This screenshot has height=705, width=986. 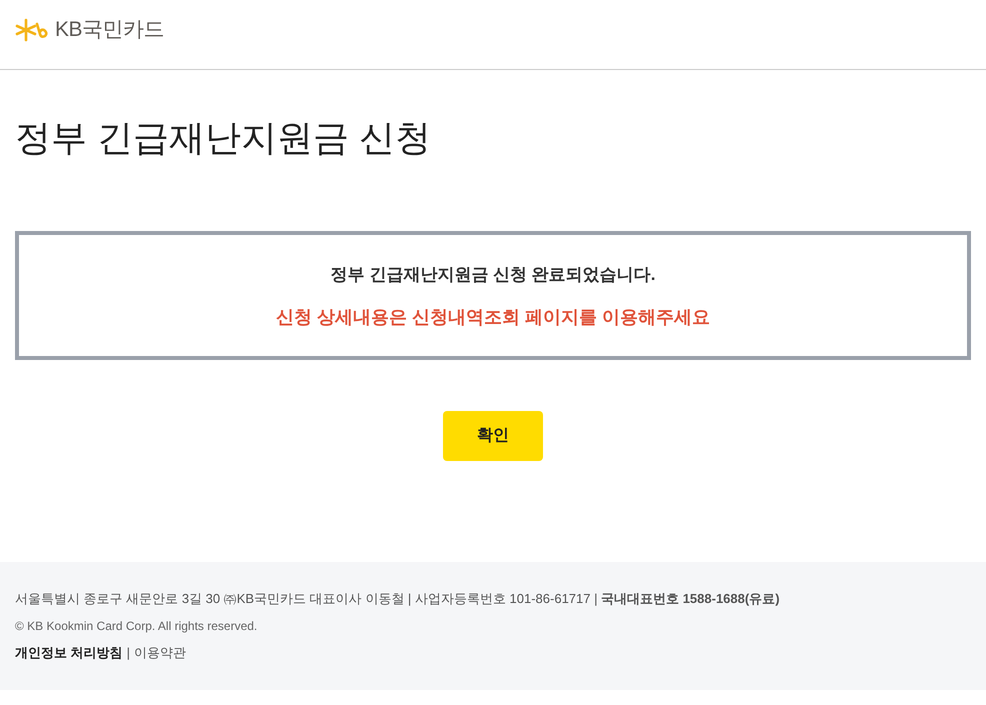 I want to click on footer-link: 이용약관, so click(x=160, y=653).